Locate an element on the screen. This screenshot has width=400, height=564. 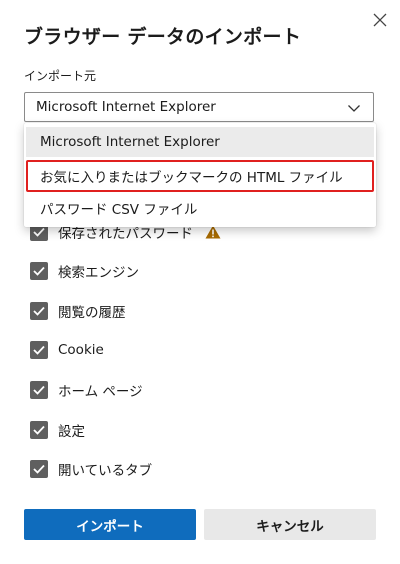
checkbox-settings is located at coordinates (39, 430).